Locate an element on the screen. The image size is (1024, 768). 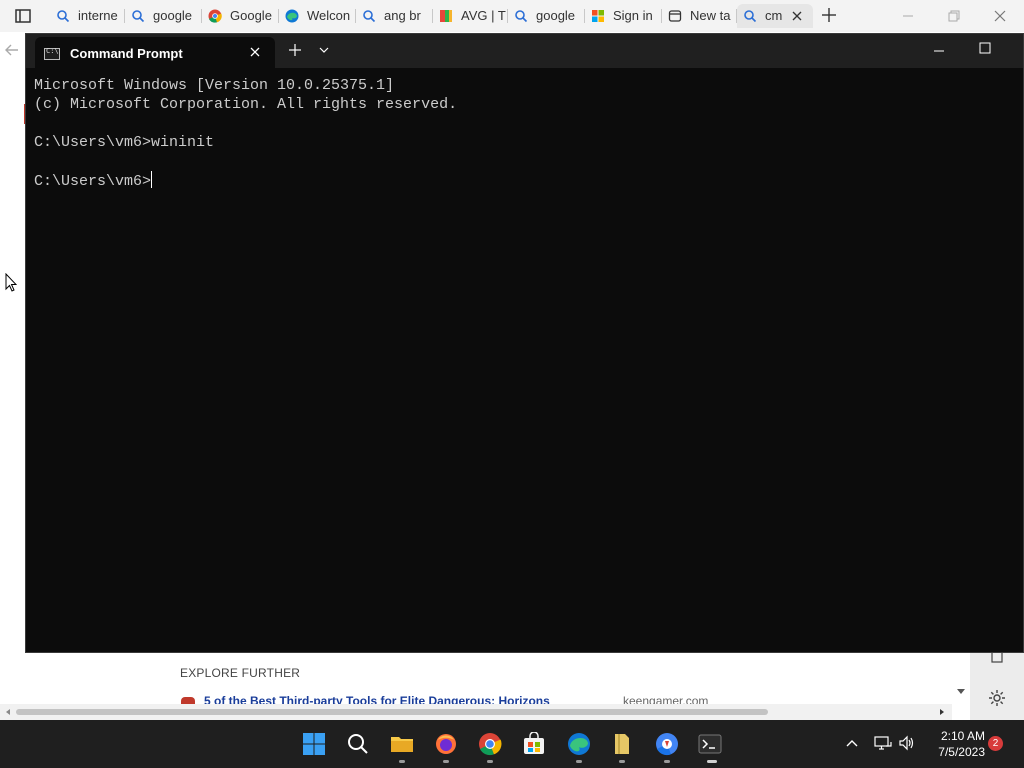
browser-minimize-icon is located at coordinates (908, 16).